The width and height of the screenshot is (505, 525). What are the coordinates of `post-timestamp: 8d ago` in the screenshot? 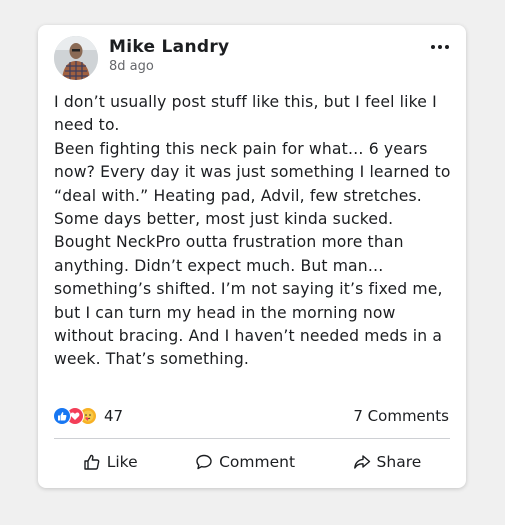 It's located at (131, 66).